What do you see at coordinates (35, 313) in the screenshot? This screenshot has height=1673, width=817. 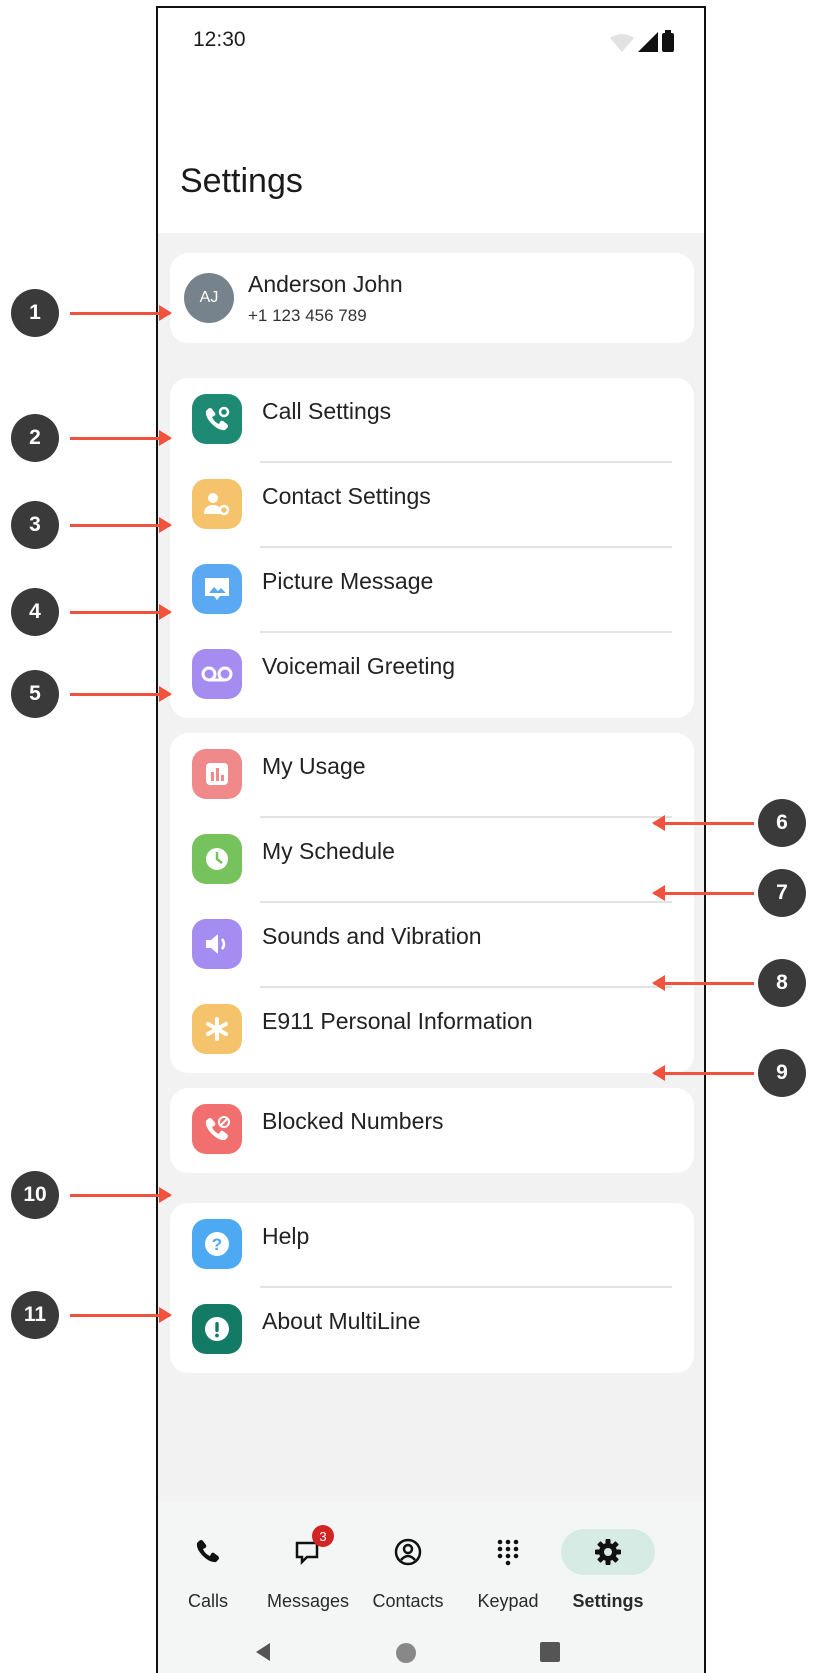 I see `callout-1: 1` at bounding box center [35, 313].